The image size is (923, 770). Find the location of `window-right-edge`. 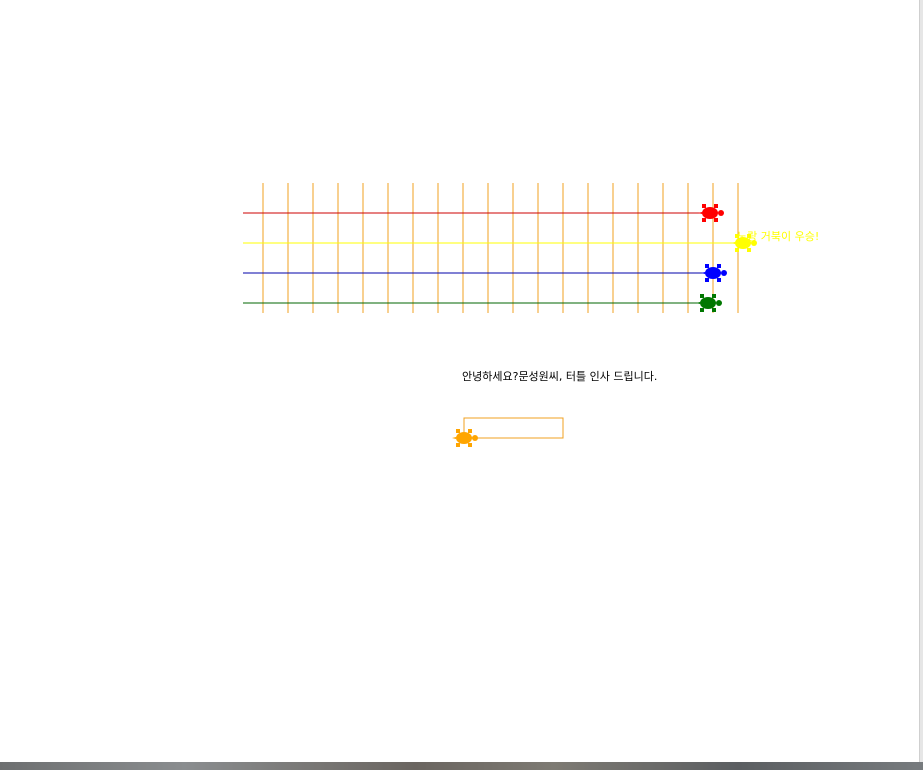

window-right-edge is located at coordinates (921, 385).